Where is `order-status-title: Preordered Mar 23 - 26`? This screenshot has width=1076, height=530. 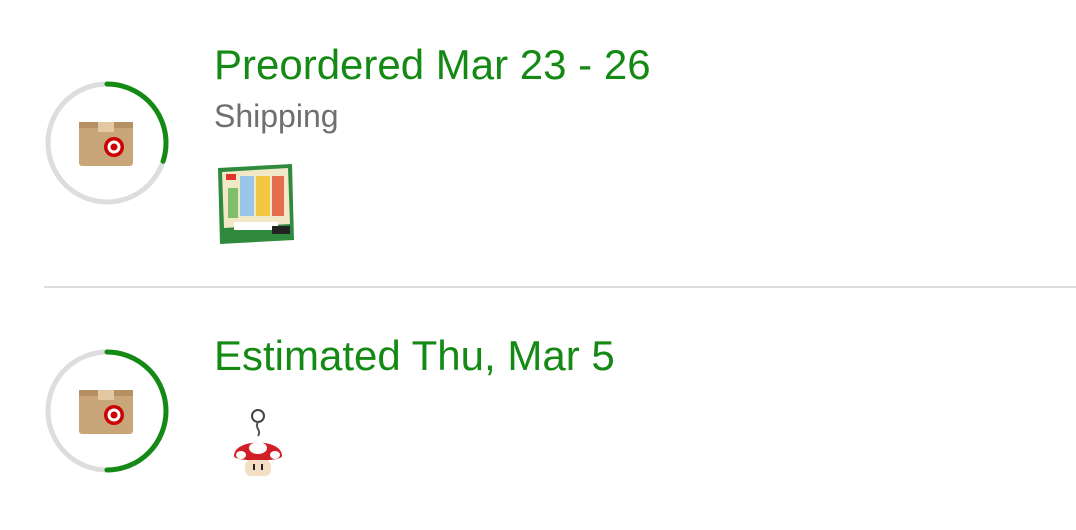 order-status-title: Preordered Mar 23 - 26 is located at coordinates (432, 64).